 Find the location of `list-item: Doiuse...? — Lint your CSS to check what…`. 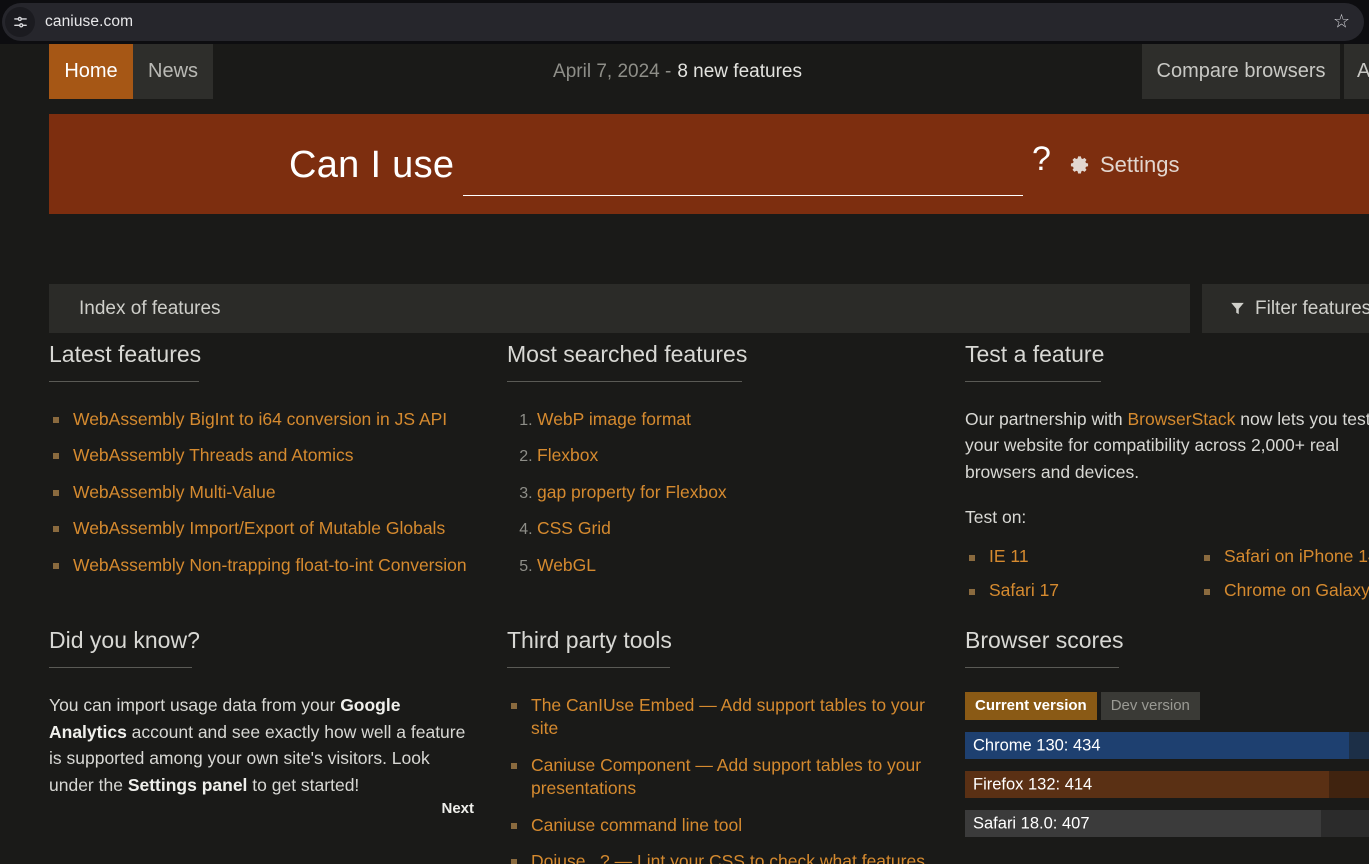

list-item: Doiuse...? — Lint your CSS to check what… is located at coordinates (732, 857).